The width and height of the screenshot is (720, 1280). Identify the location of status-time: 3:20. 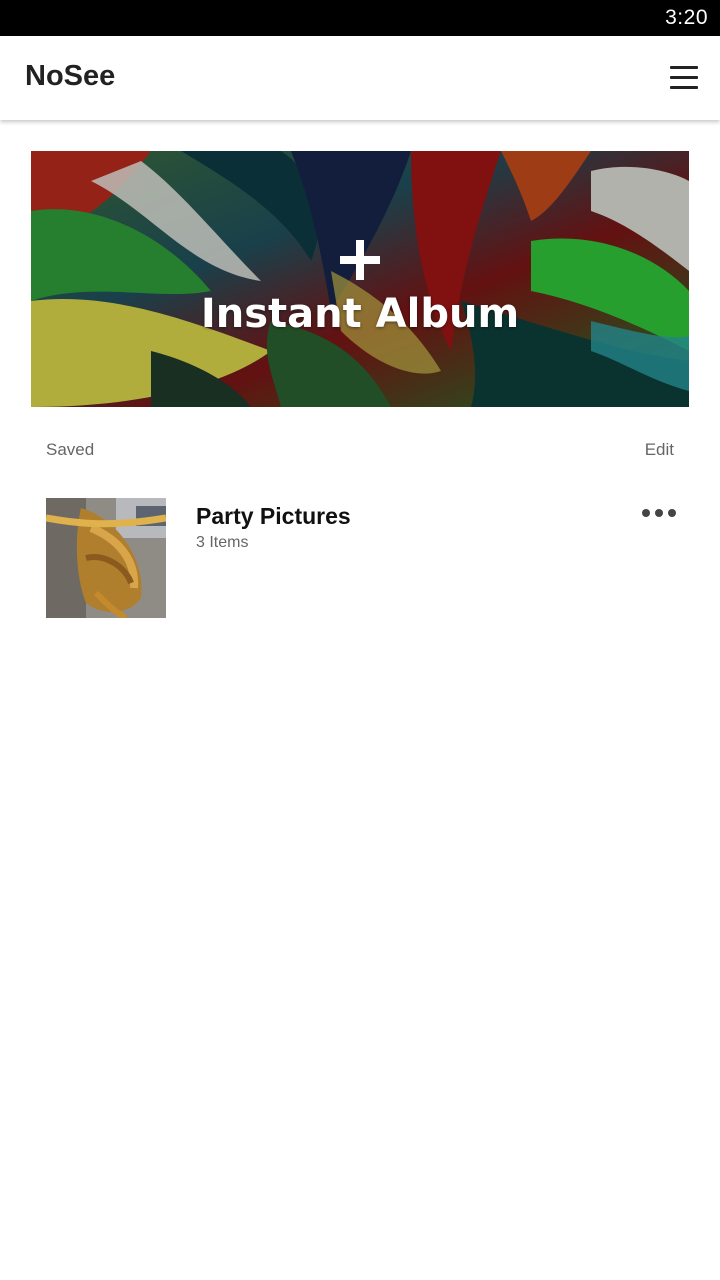
(686, 17).